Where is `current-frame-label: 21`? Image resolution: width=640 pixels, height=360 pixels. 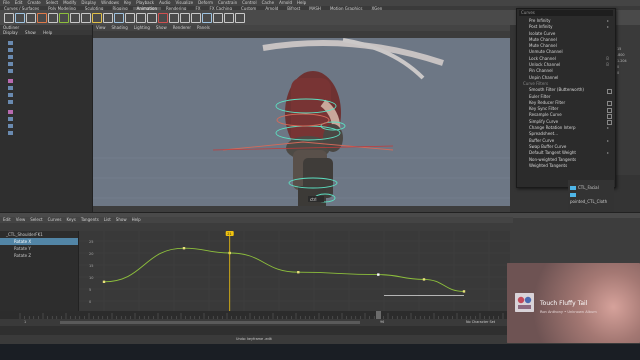 current-frame-label: 21 is located at coordinates (229, 234).